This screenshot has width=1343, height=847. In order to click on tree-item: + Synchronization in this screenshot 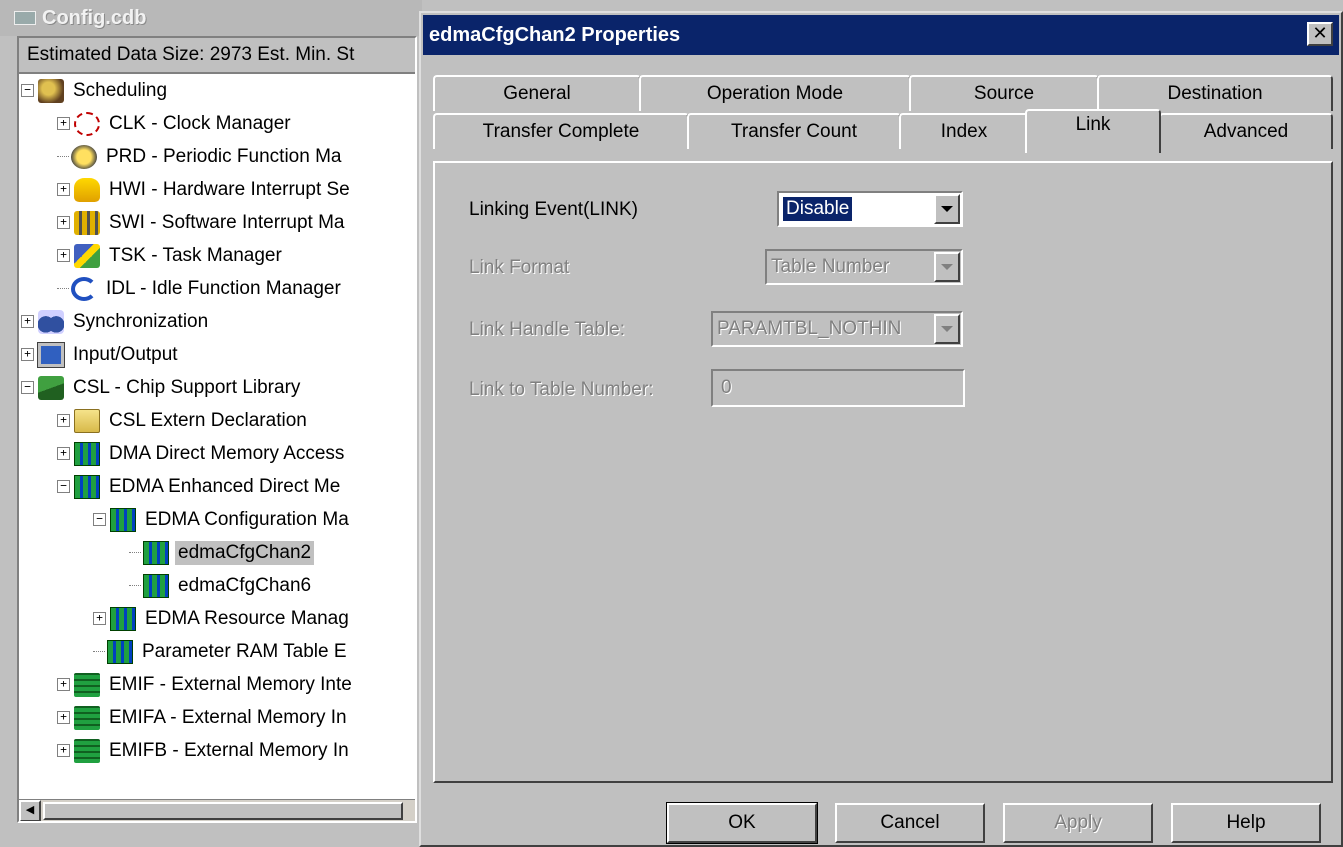, I will do `click(116, 321)`.